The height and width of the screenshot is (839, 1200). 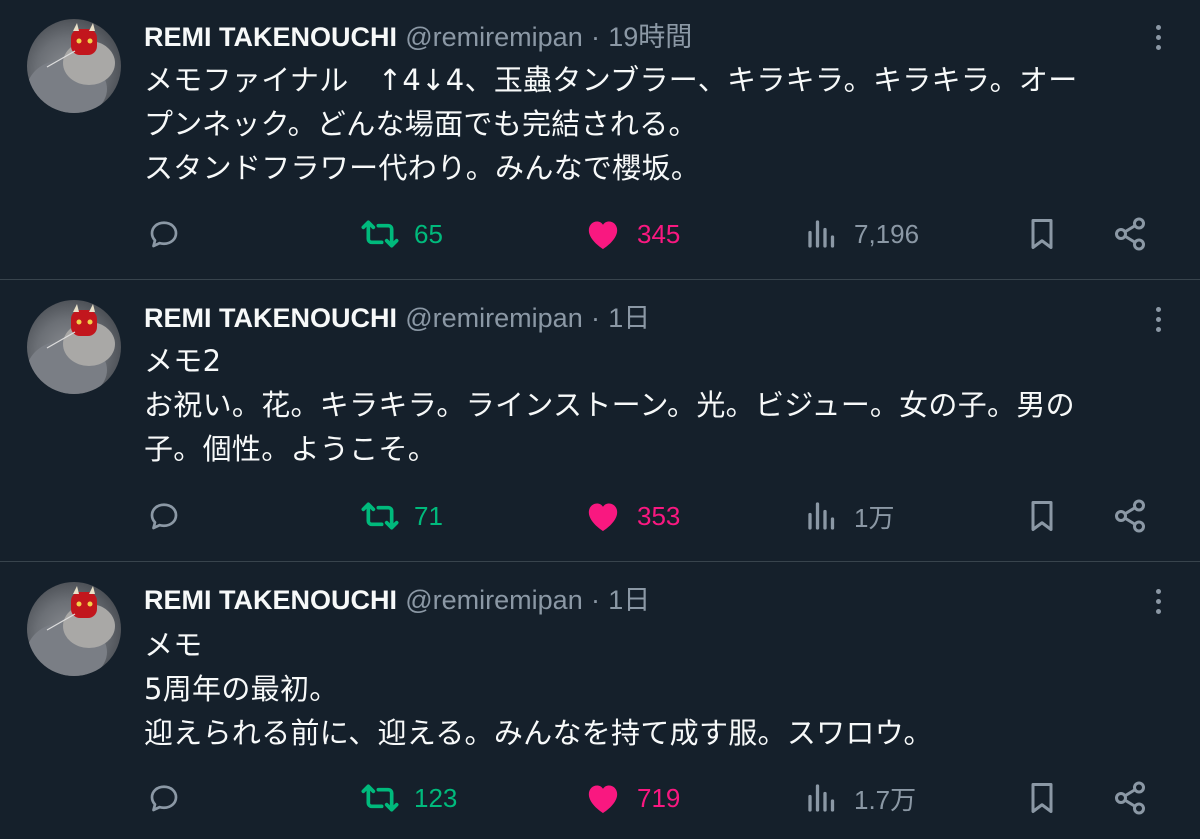 I want to click on views-count: 1.7万, so click(x=885, y=799).